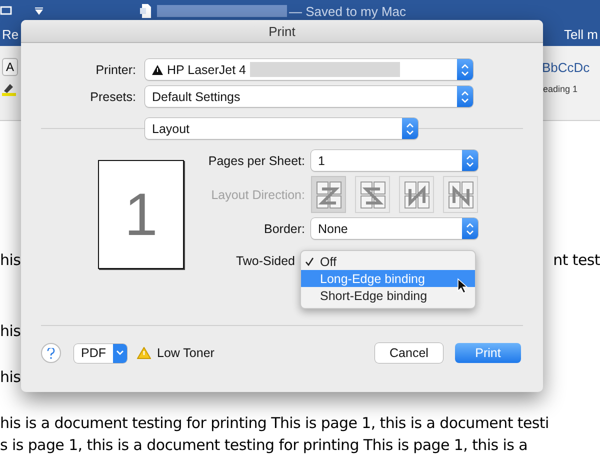  What do you see at coordinates (146, 11) in the screenshot?
I see `document-icon` at bounding box center [146, 11].